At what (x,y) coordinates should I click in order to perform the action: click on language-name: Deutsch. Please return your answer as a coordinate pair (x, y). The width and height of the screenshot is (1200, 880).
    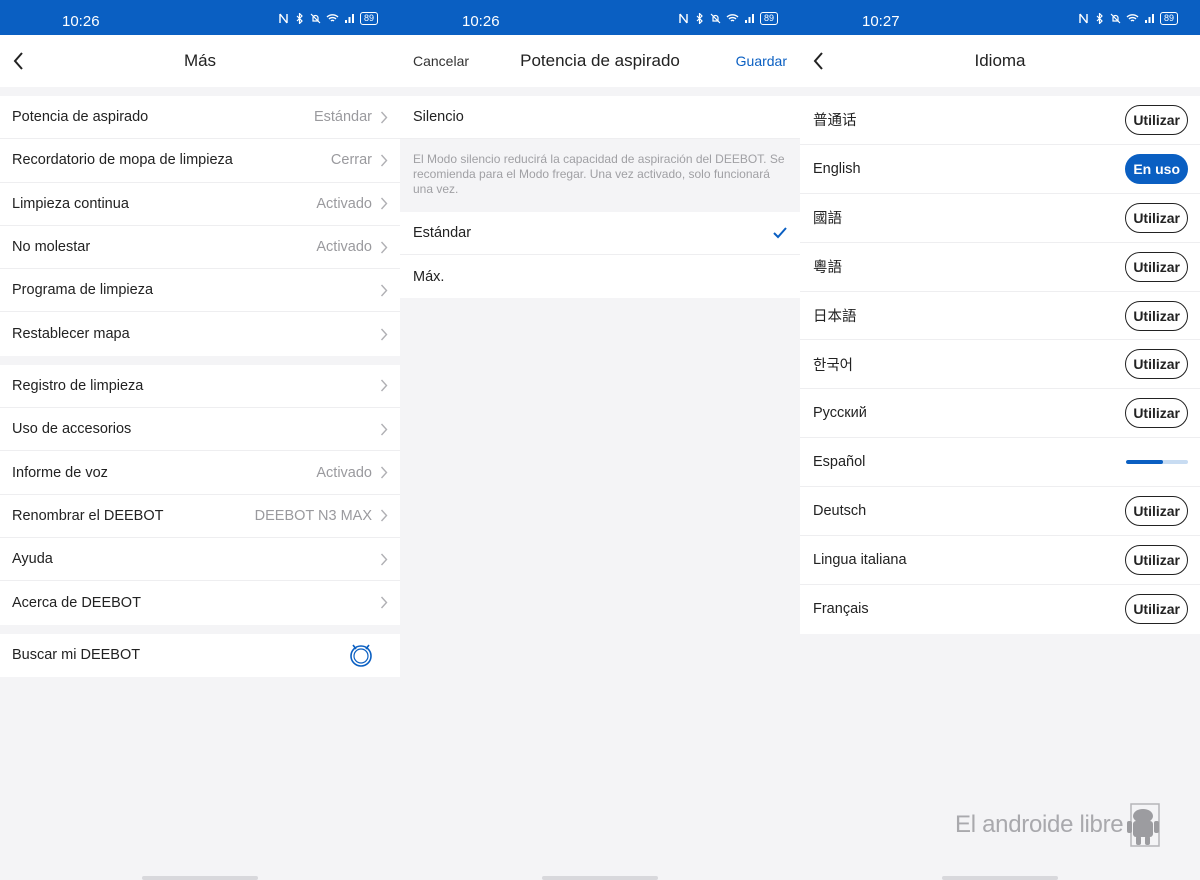
    Looking at the image, I should click on (840, 511).